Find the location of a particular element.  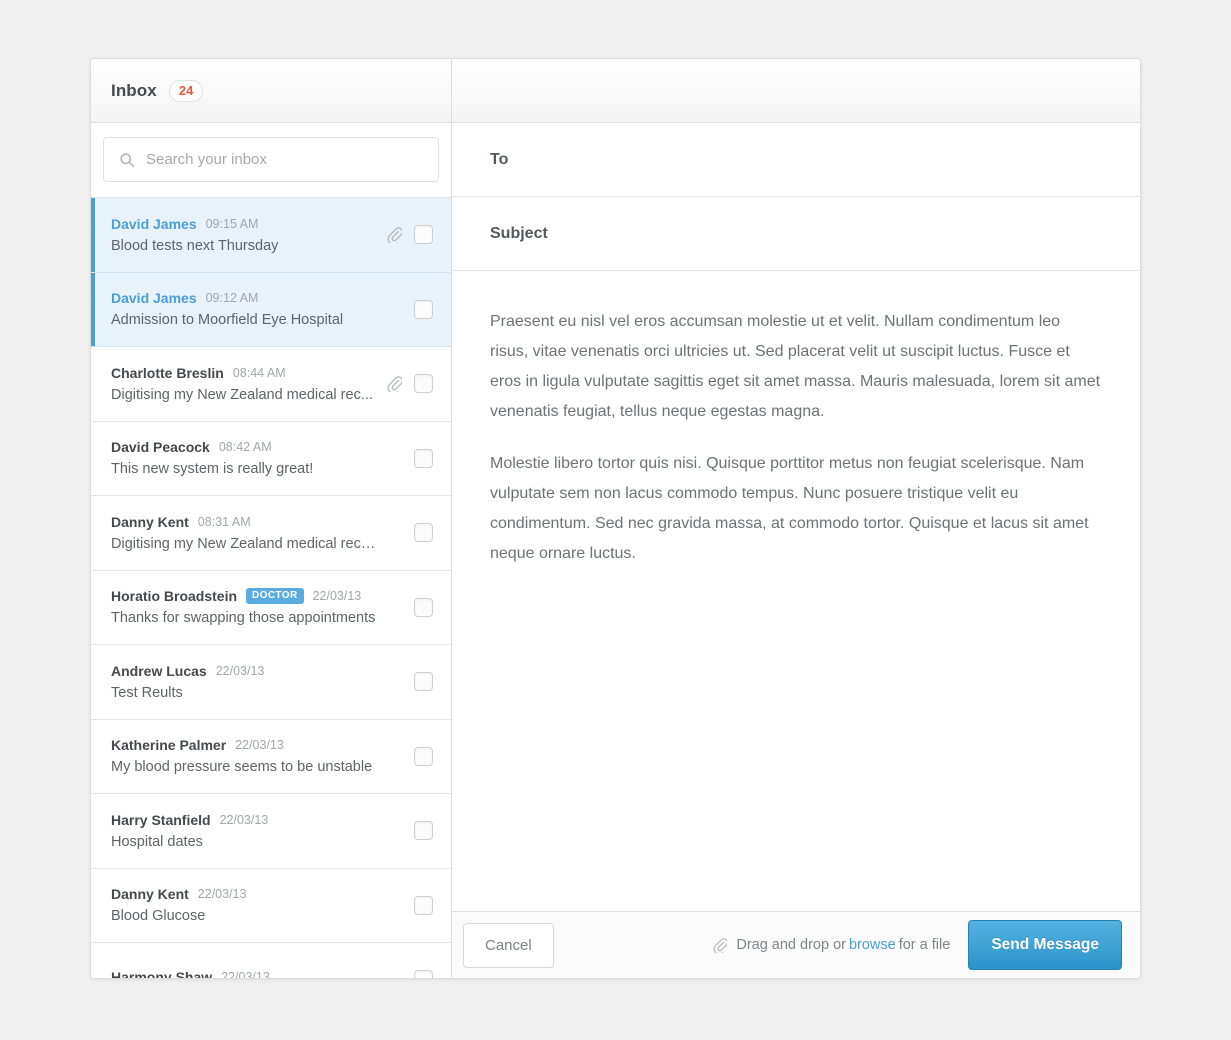

mail-timestamp: 08:31 AM is located at coordinates (224, 521).